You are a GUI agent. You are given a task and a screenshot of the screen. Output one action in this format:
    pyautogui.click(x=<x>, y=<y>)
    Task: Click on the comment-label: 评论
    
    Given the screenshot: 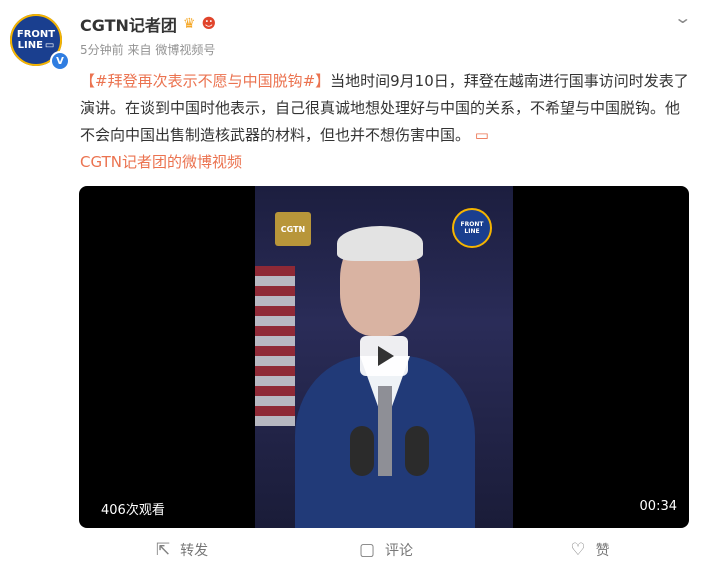 What is the action you would take?
    pyautogui.click(x=399, y=551)
    